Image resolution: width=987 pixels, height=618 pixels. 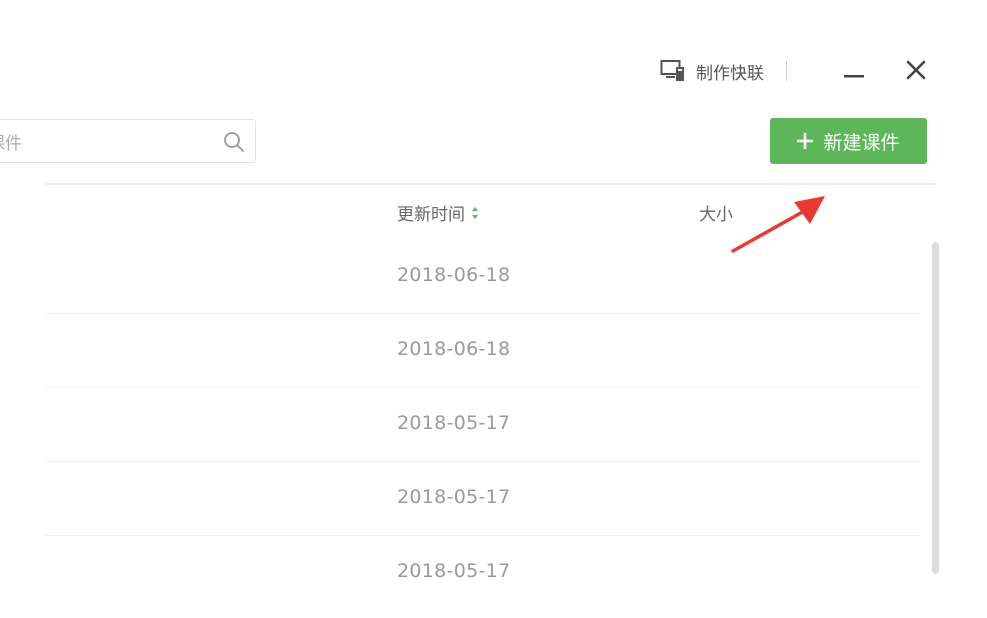 What do you see at coordinates (673, 71) in the screenshot?
I see `monitor-icon` at bounding box center [673, 71].